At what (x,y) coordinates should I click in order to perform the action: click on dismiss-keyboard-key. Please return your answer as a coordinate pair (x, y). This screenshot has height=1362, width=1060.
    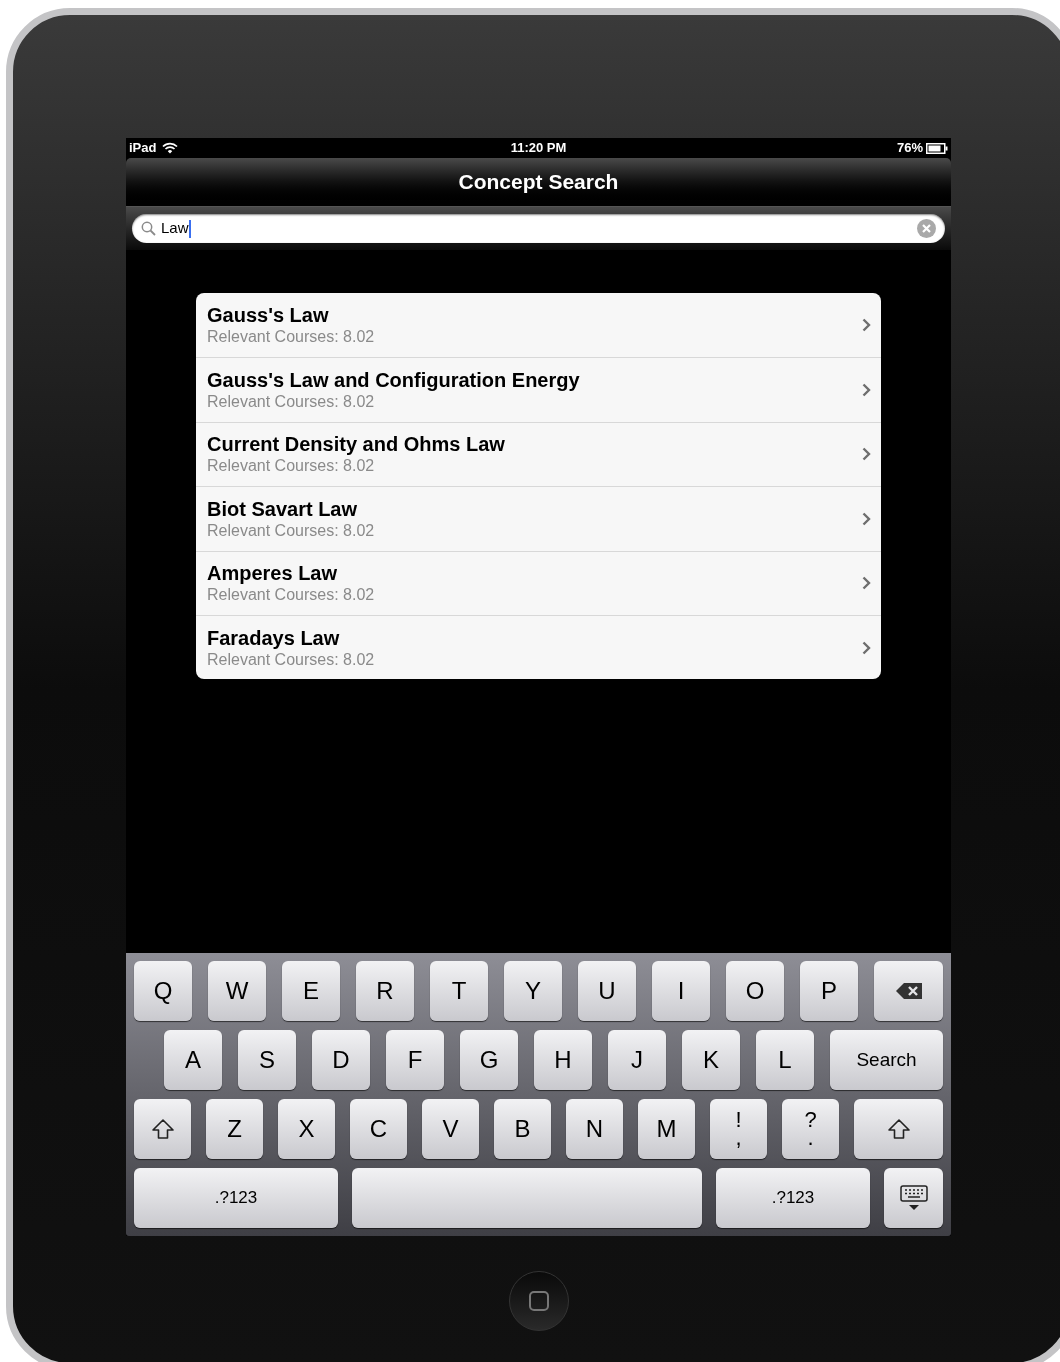
    Looking at the image, I should click on (913, 1198).